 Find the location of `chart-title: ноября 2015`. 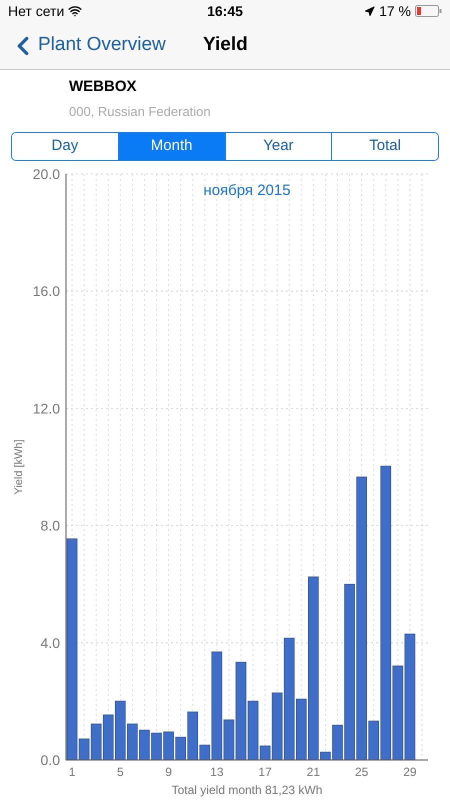

chart-title: ноября 2015 is located at coordinates (247, 190).